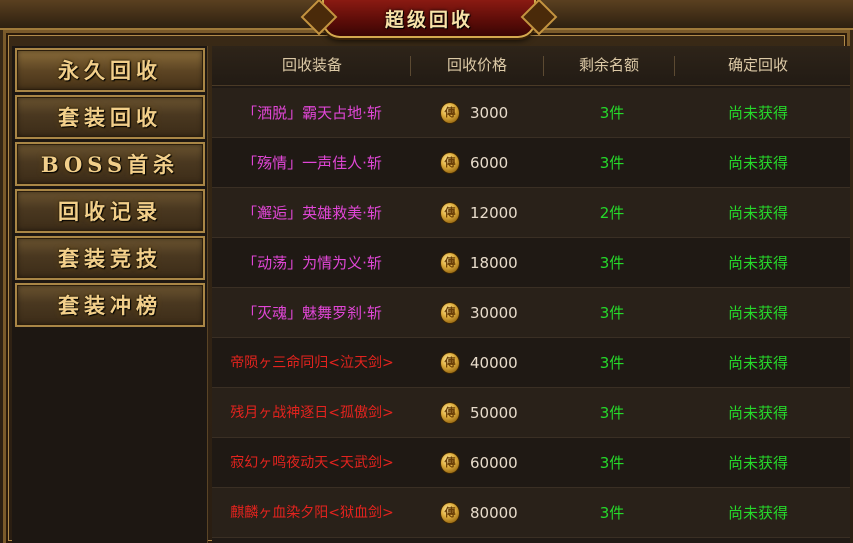 This screenshot has width=853, height=543. What do you see at coordinates (531, 113) in the screenshot?
I see `table-row: 「洒脱」霸天占地·斩 傳 3000 3件 尚未获得` at bounding box center [531, 113].